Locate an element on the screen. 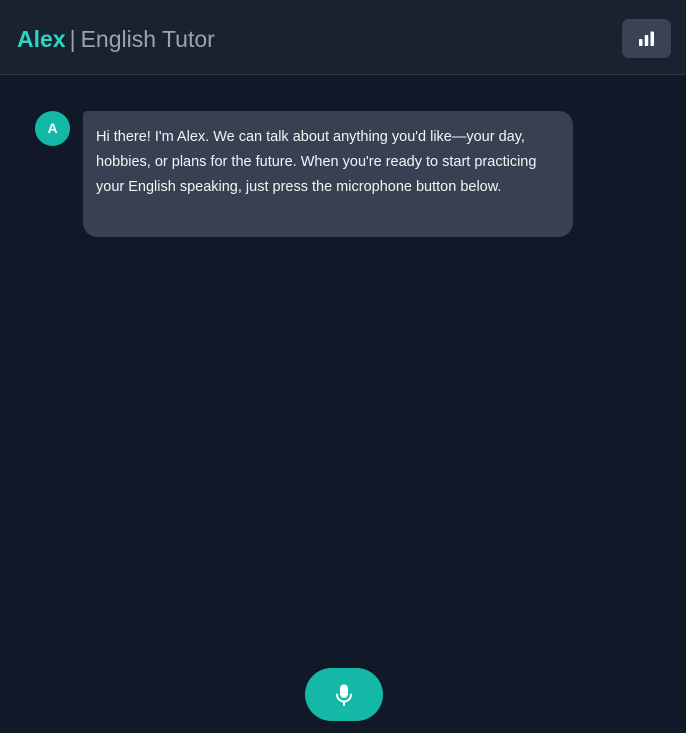  stats-button is located at coordinates (646, 38).